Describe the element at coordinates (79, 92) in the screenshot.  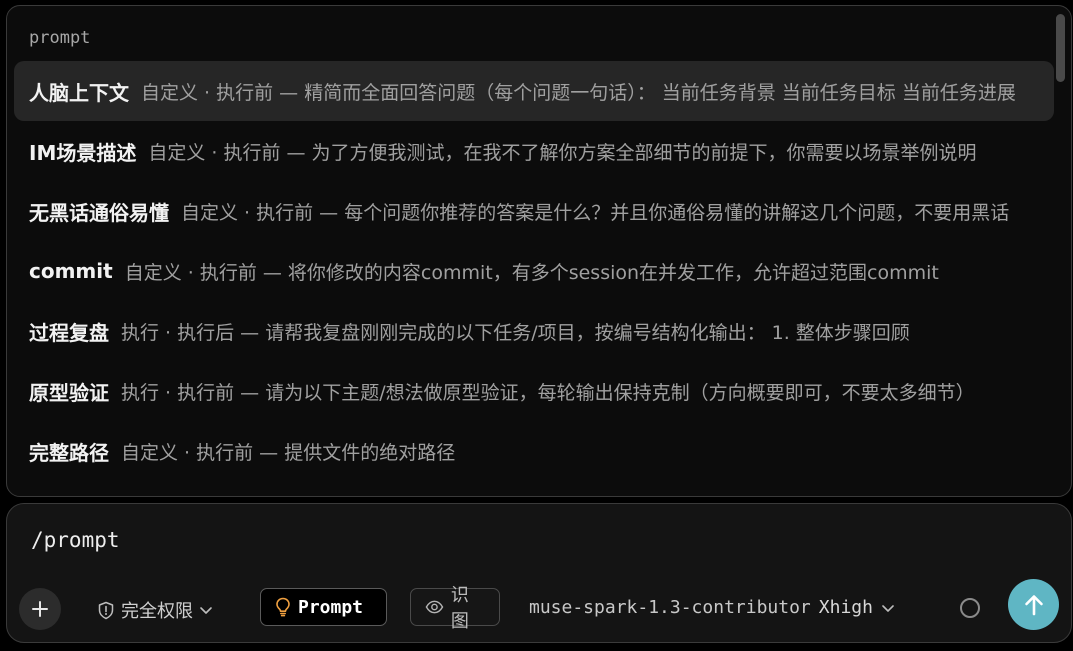
I see `prompt-item-name: 人脑上下文` at that location.